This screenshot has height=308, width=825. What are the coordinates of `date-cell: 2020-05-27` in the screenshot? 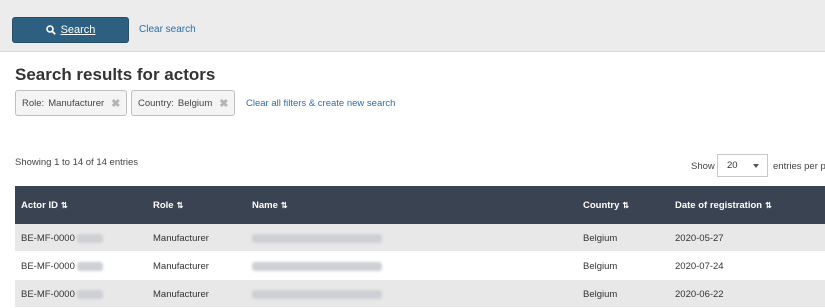 It's located at (699, 238).